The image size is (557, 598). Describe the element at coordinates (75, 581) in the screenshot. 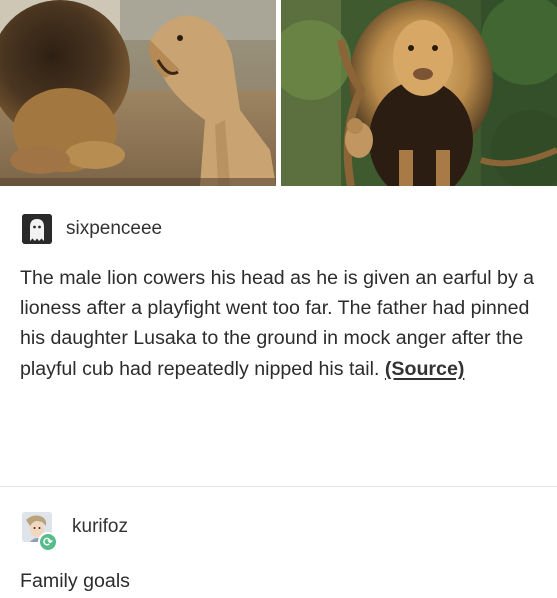

I see `reblog-text: Family goals` at that location.